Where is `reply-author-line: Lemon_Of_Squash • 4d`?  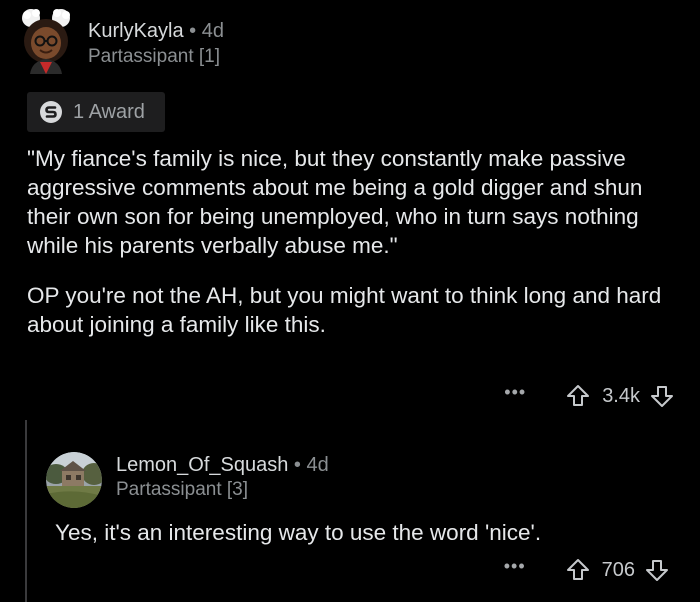 reply-author-line: Lemon_Of_Squash • 4d is located at coordinates (222, 465).